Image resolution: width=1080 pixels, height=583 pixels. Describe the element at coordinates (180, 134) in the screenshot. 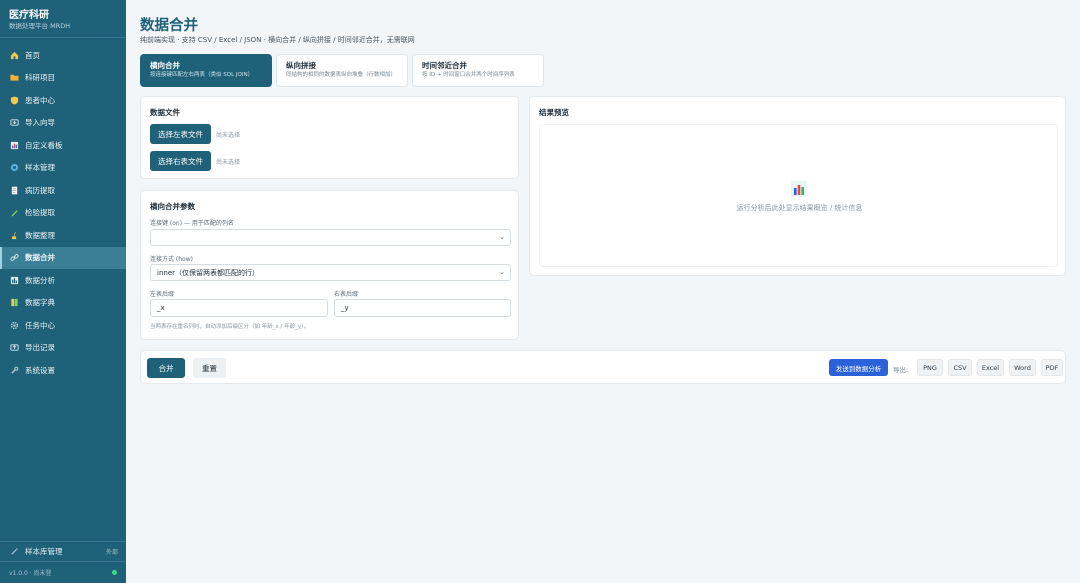

I see `choose-left-file-button: 选择左表文件` at that location.